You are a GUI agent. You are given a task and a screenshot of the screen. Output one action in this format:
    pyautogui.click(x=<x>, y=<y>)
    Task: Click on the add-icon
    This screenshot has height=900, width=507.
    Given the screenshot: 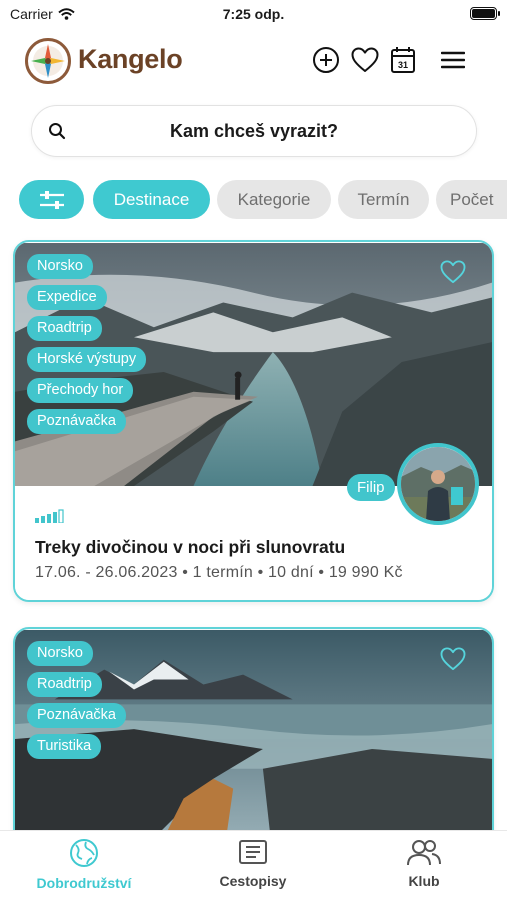 What is the action you would take?
    pyautogui.click(x=326, y=60)
    